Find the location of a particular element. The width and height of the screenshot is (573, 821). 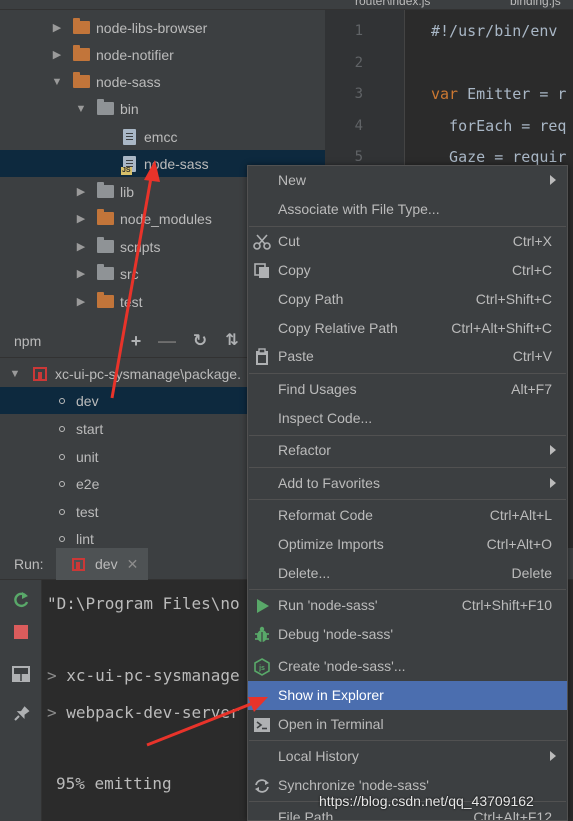

tree-item-emcc: emcc is located at coordinates (162, 136).